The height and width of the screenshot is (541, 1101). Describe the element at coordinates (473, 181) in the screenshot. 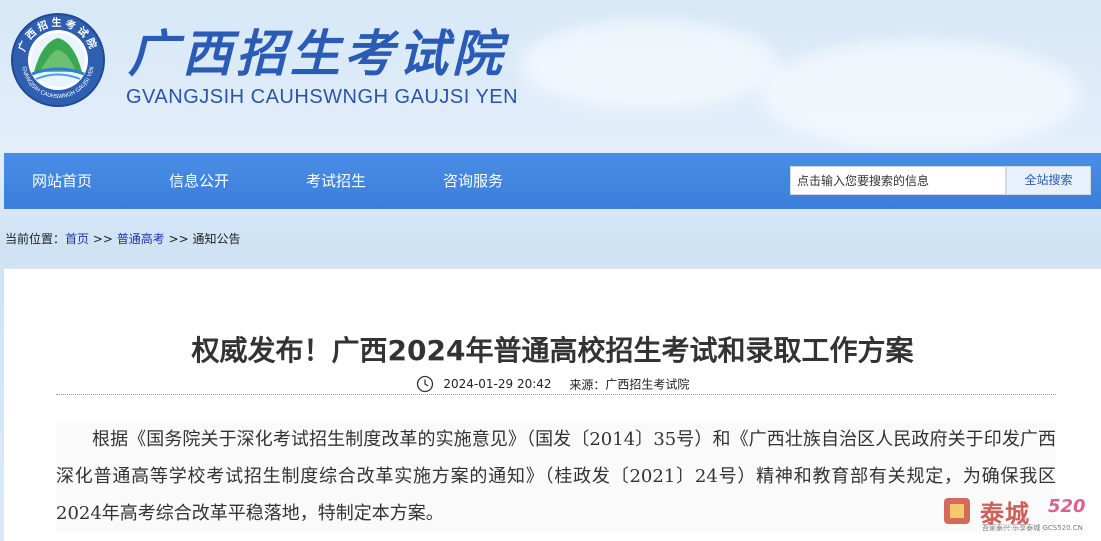

I see `nav-item-consult: 咨询服务` at that location.